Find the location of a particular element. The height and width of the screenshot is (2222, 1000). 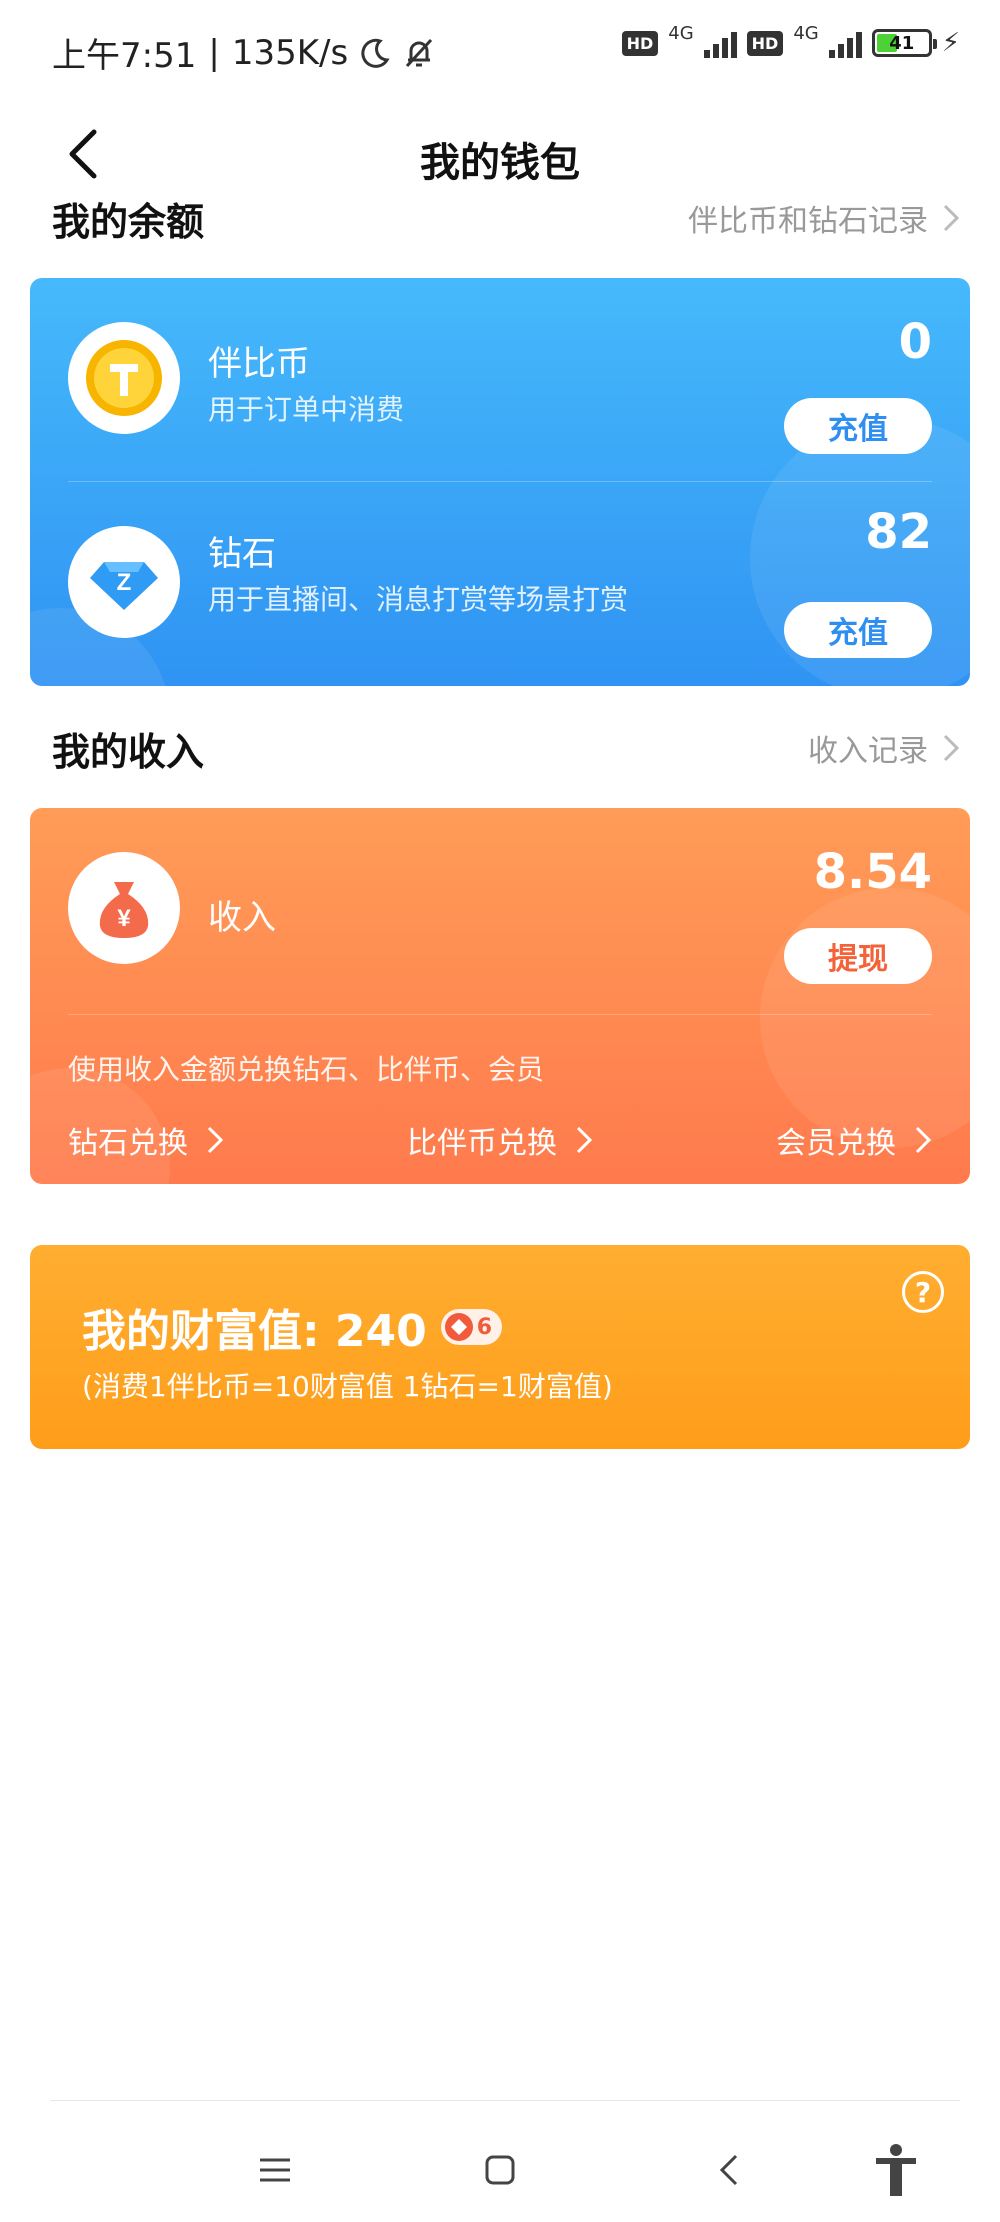

diamond-avatar: Z is located at coordinates (124, 582).